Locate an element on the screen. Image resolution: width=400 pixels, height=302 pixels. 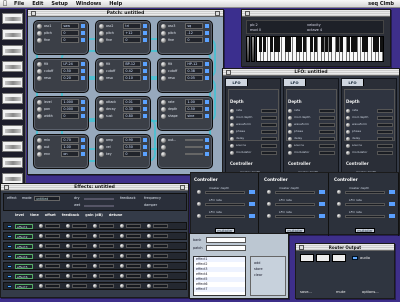
param-value: tri is located at coordinates (132, 26).